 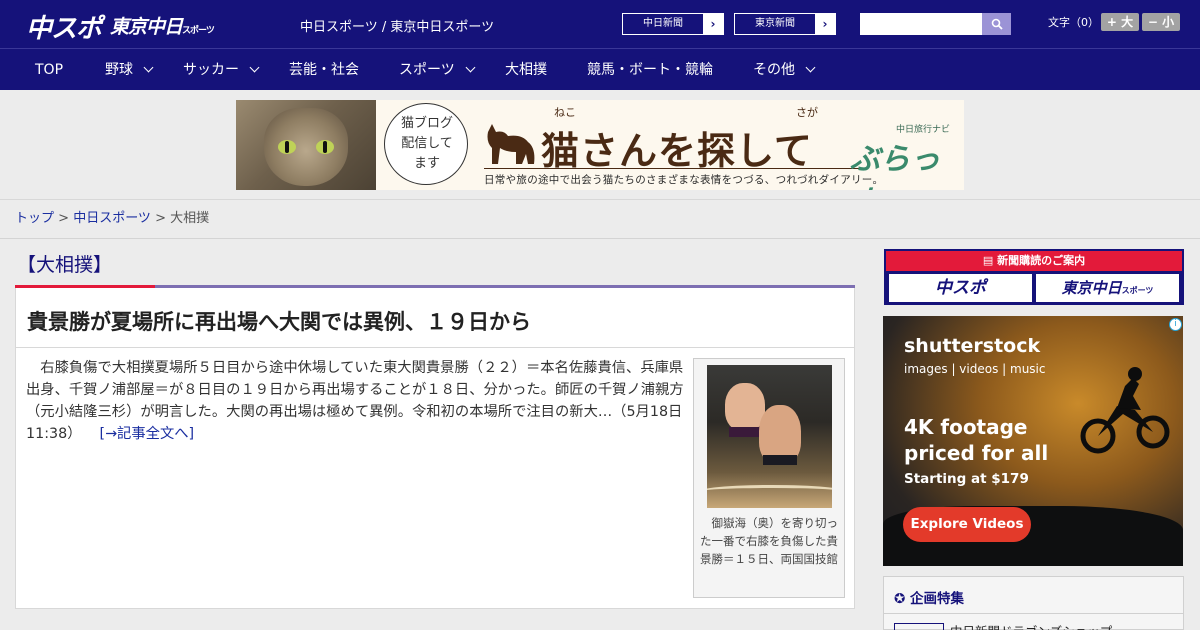 I want to click on nav-label: 芸能・社会, so click(x=324, y=70).